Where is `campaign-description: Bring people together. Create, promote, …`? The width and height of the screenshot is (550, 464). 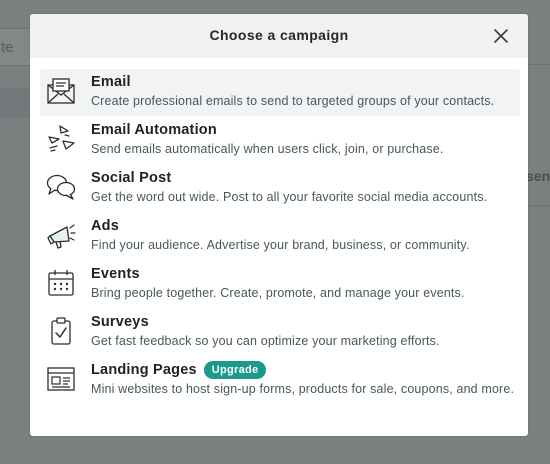 campaign-description: Bring people together. Create, promote, … is located at coordinates (278, 293).